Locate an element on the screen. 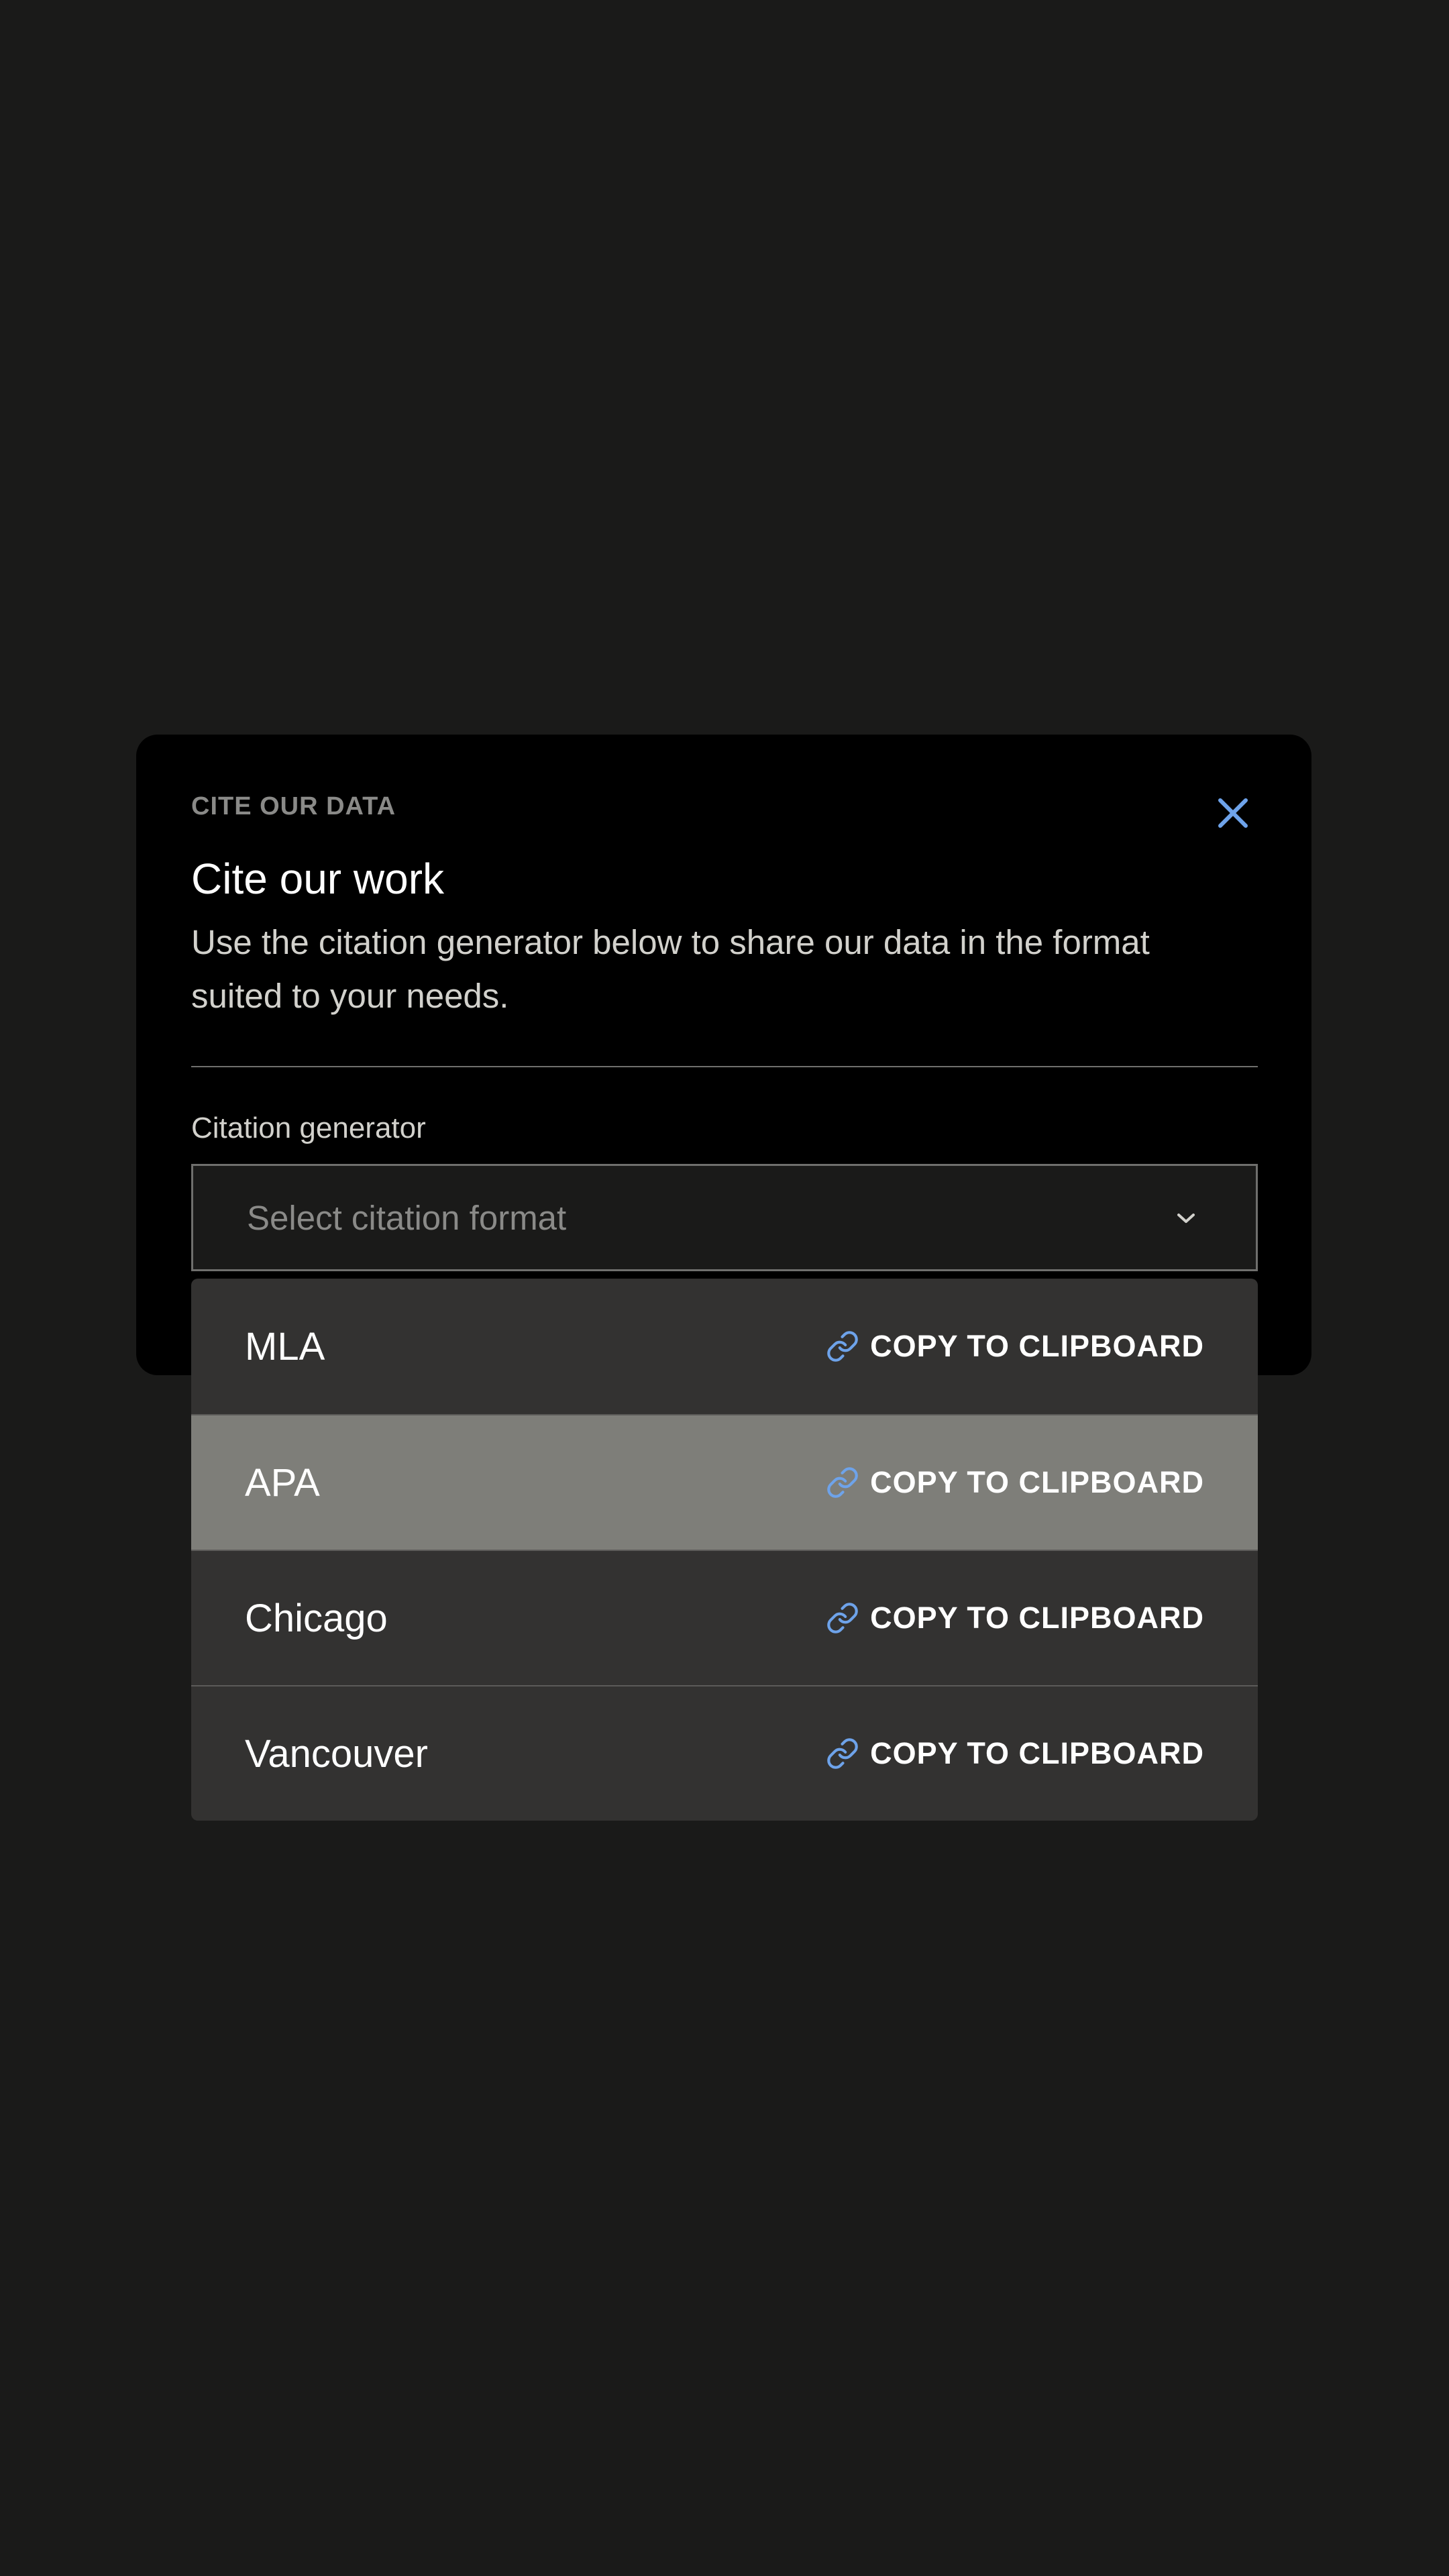 Image resolution: width=1449 pixels, height=2576 pixels. divider is located at coordinates (724, 1066).